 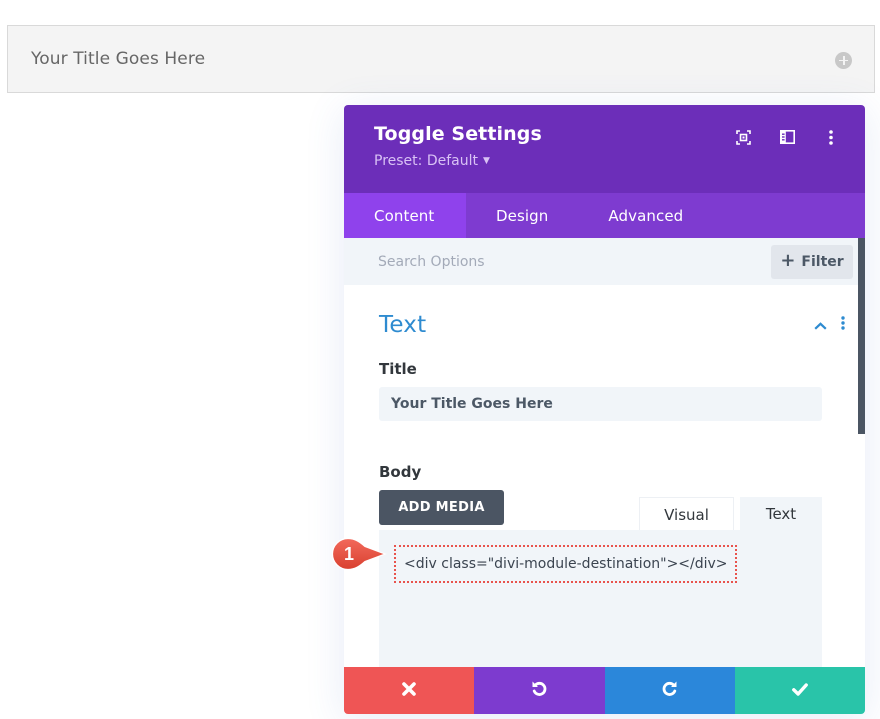 I want to click on undo-icon, so click(x=539, y=690).